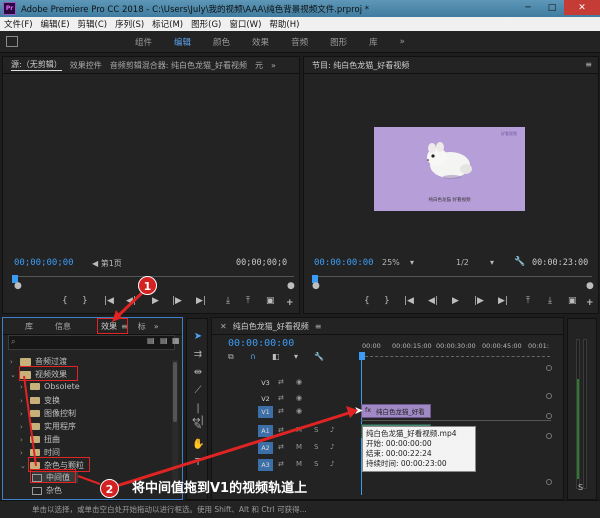 Image resolution: width=600 pixels, height=518 pixels. I want to click on menu-file: 文件(F), so click(18, 24).